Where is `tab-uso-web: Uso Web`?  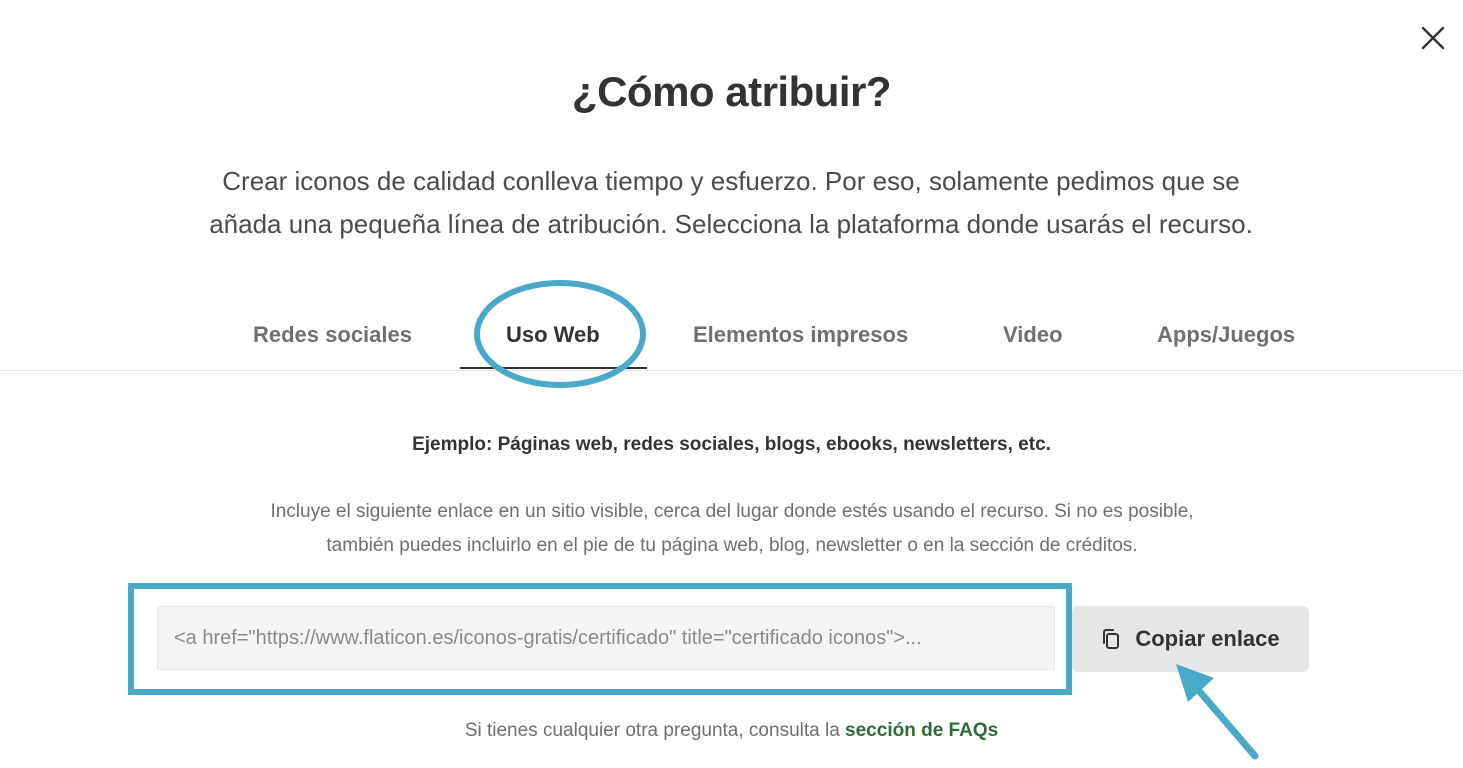 tab-uso-web: Uso Web is located at coordinates (553, 335).